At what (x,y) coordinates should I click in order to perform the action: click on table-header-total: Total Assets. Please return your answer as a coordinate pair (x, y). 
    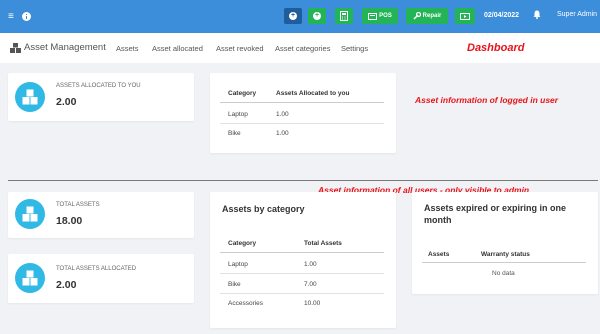
    Looking at the image, I should click on (323, 243).